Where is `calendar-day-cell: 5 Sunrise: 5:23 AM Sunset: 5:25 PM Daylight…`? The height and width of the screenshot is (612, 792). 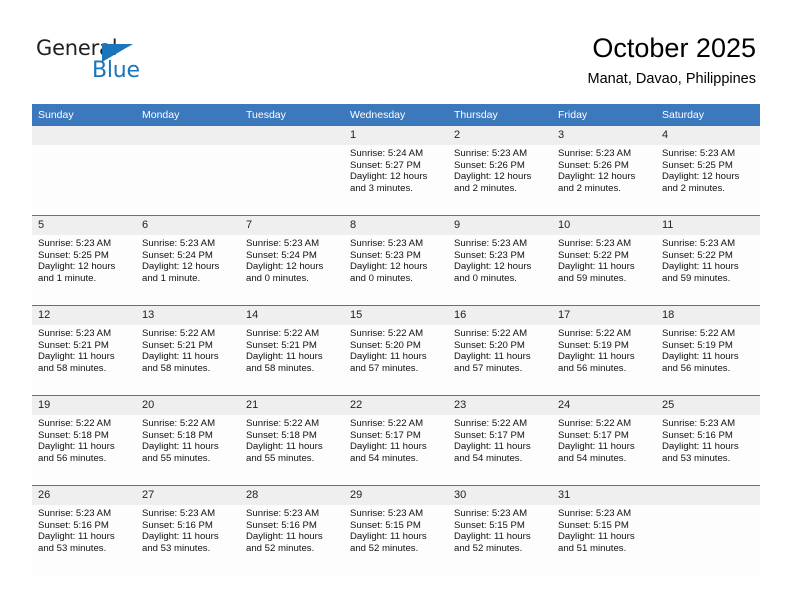
calendar-day-cell: 5 Sunrise: 5:23 AM Sunset: 5:25 PM Daylight… is located at coordinates (84, 260).